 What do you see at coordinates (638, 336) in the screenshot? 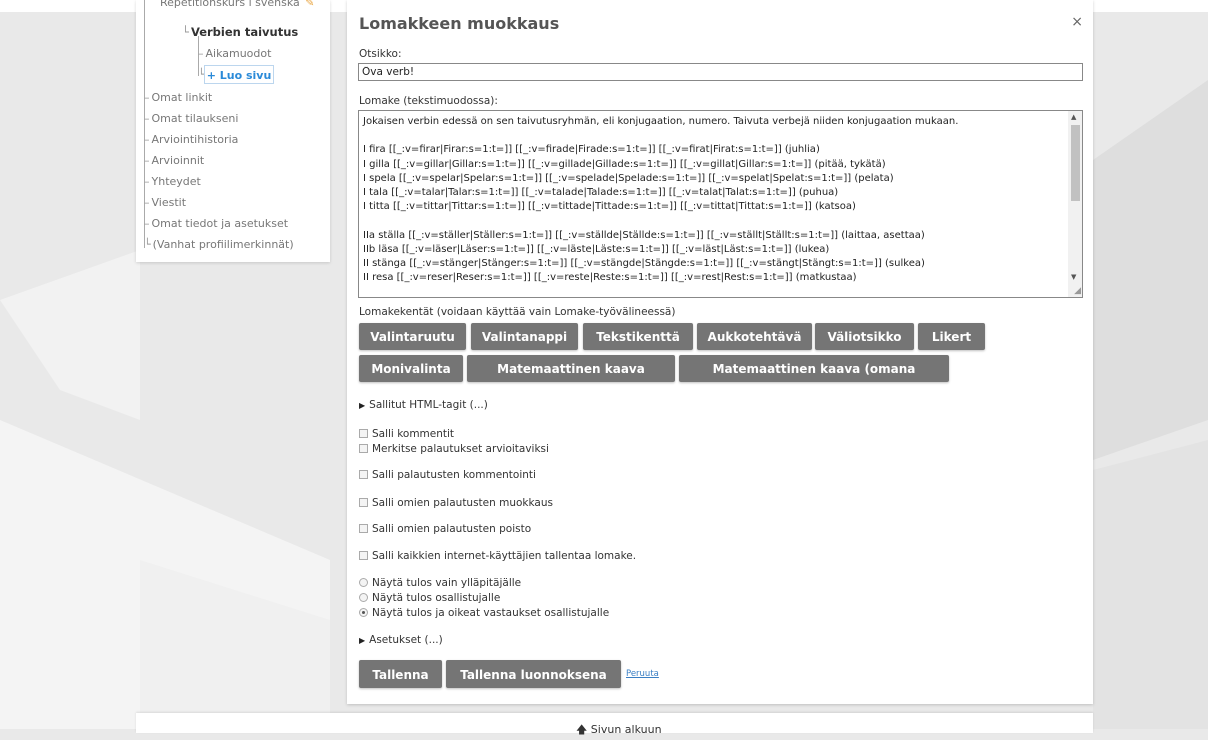
I see `tool-button-tekstikentta: Tekstikenttä` at bounding box center [638, 336].